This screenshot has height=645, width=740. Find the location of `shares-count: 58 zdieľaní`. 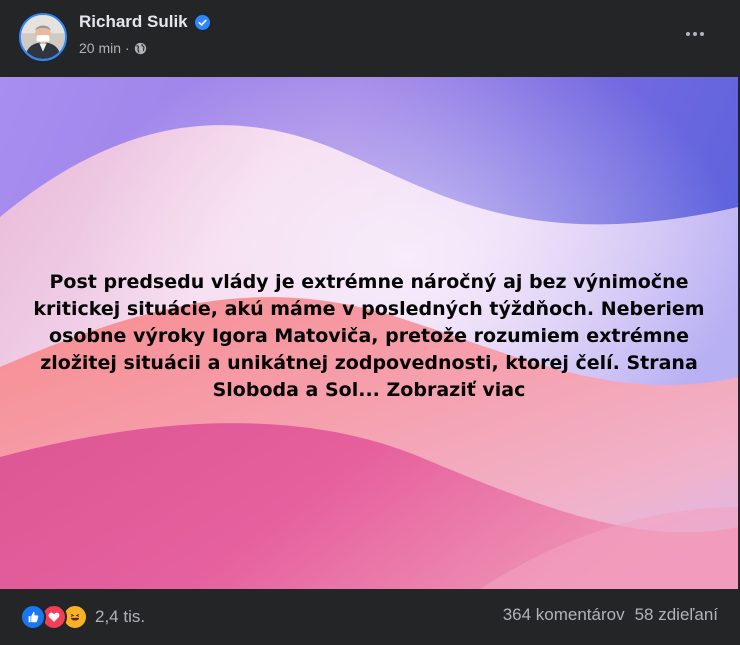

shares-count: 58 zdieľaní is located at coordinates (676, 615).